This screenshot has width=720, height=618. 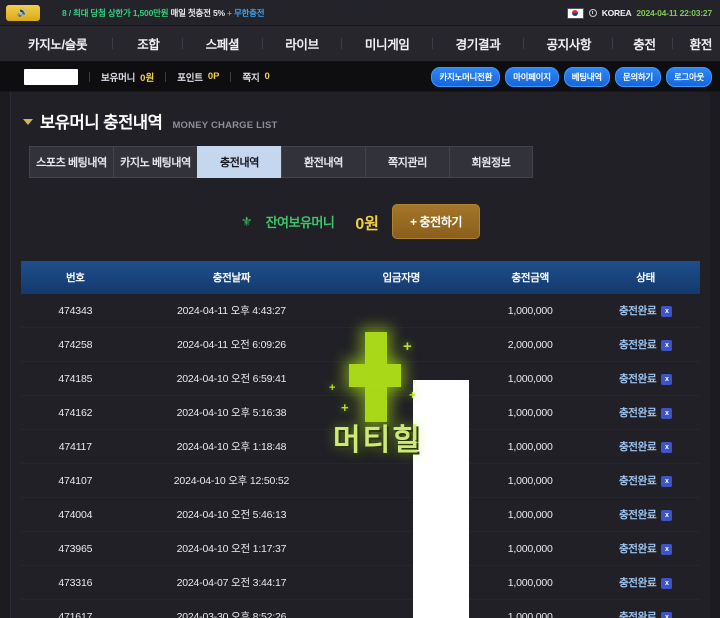 What do you see at coordinates (401, 345) in the screenshot?
I see `cell-depositor` at bounding box center [401, 345].